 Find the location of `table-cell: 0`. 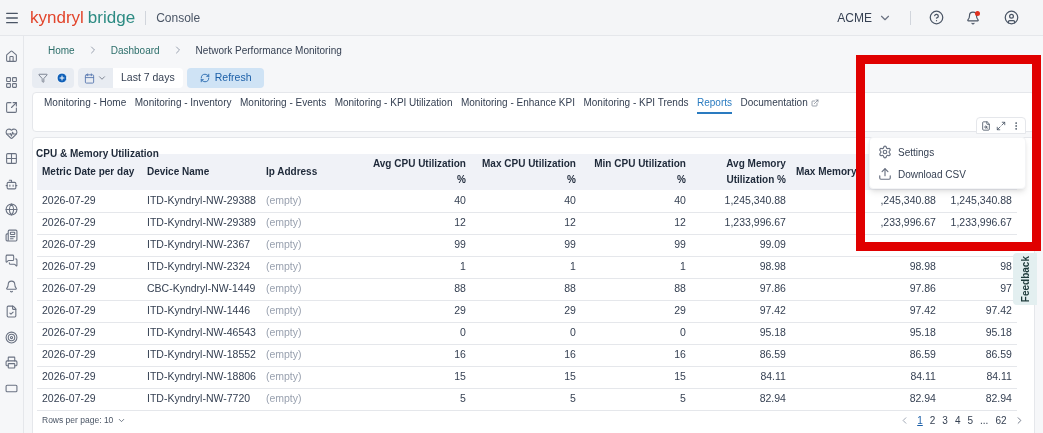

table-cell: 0 is located at coordinates (573, 332).